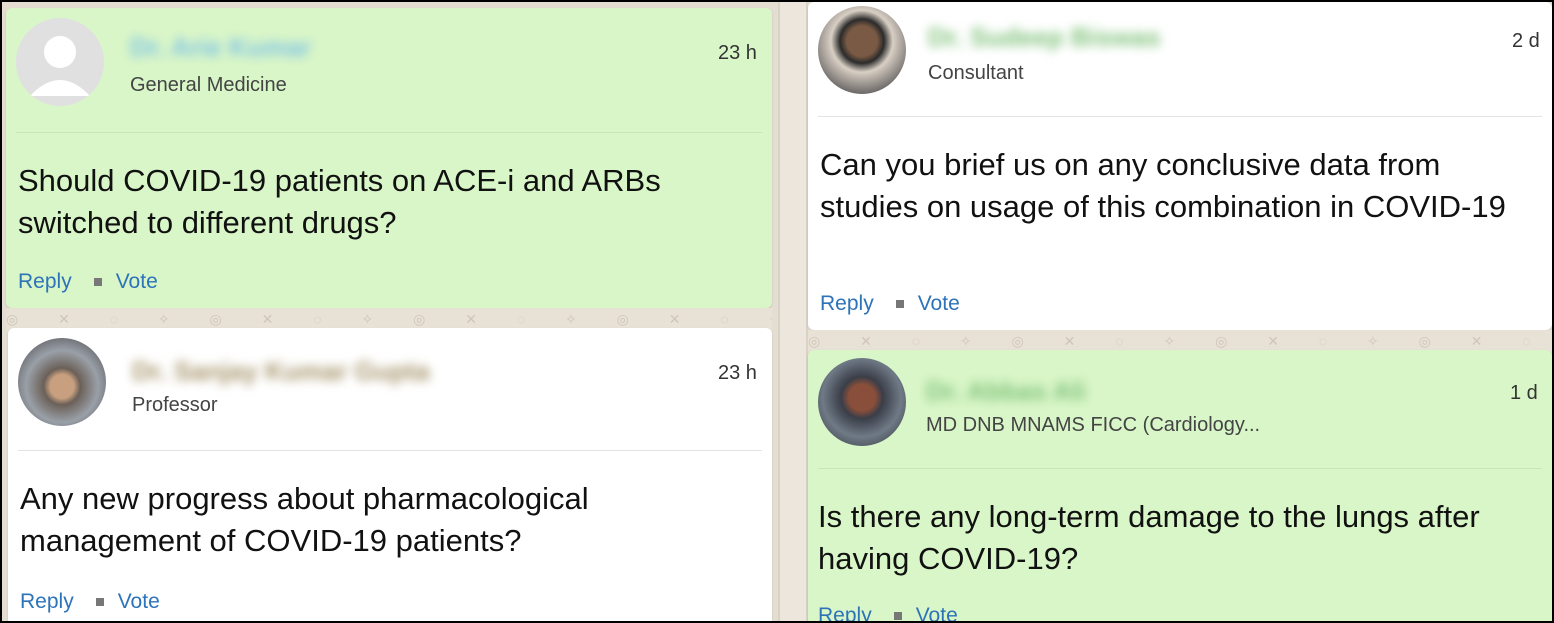 The height and width of the screenshot is (623, 1554). I want to click on author-role: Professor, so click(175, 405).